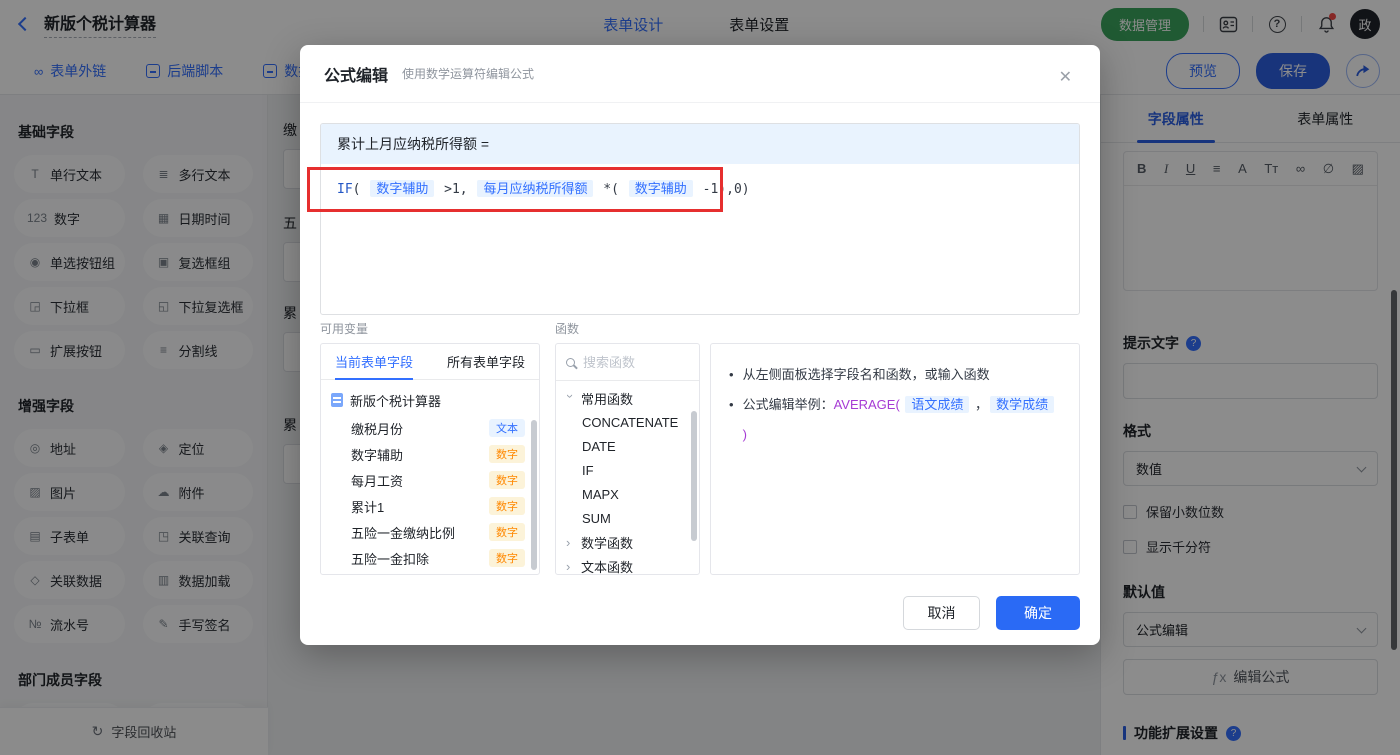  I want to click on variable-name: 累计1, so click(368, 507).